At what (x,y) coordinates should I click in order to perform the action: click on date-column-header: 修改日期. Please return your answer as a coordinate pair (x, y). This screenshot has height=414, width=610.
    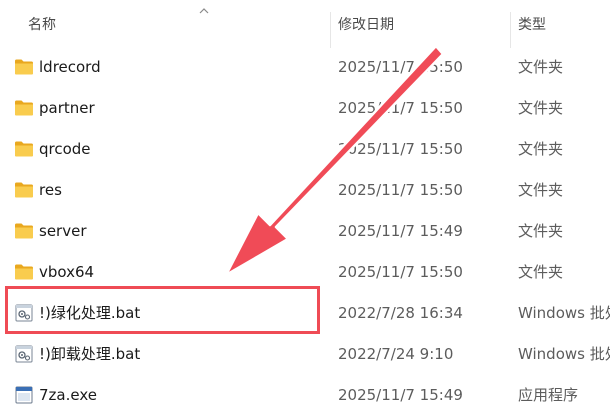
    Looking at the image, I should click on (423, 24).